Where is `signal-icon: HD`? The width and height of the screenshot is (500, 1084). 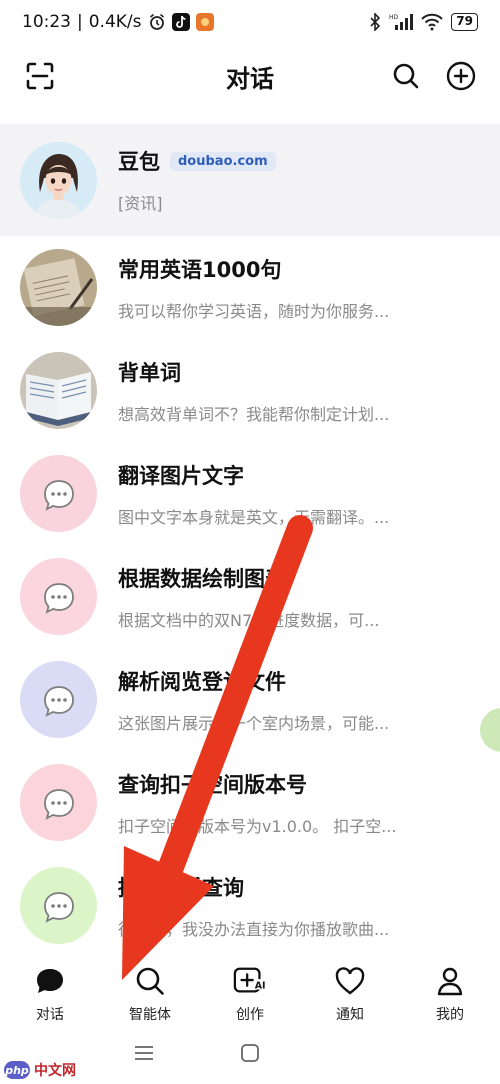
signal-icon: HD is located at coordinates (401, 22).